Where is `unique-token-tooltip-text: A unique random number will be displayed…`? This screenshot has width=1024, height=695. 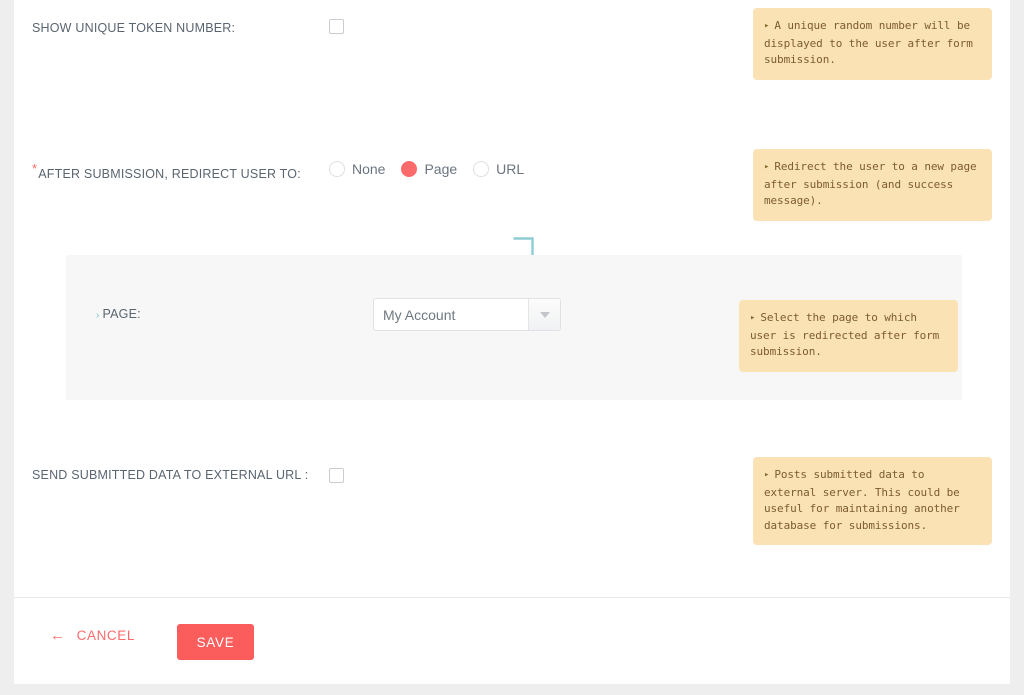 unique-token-tooltip-text: A unique random number will be displayed… is located at coordinates (868, 42).